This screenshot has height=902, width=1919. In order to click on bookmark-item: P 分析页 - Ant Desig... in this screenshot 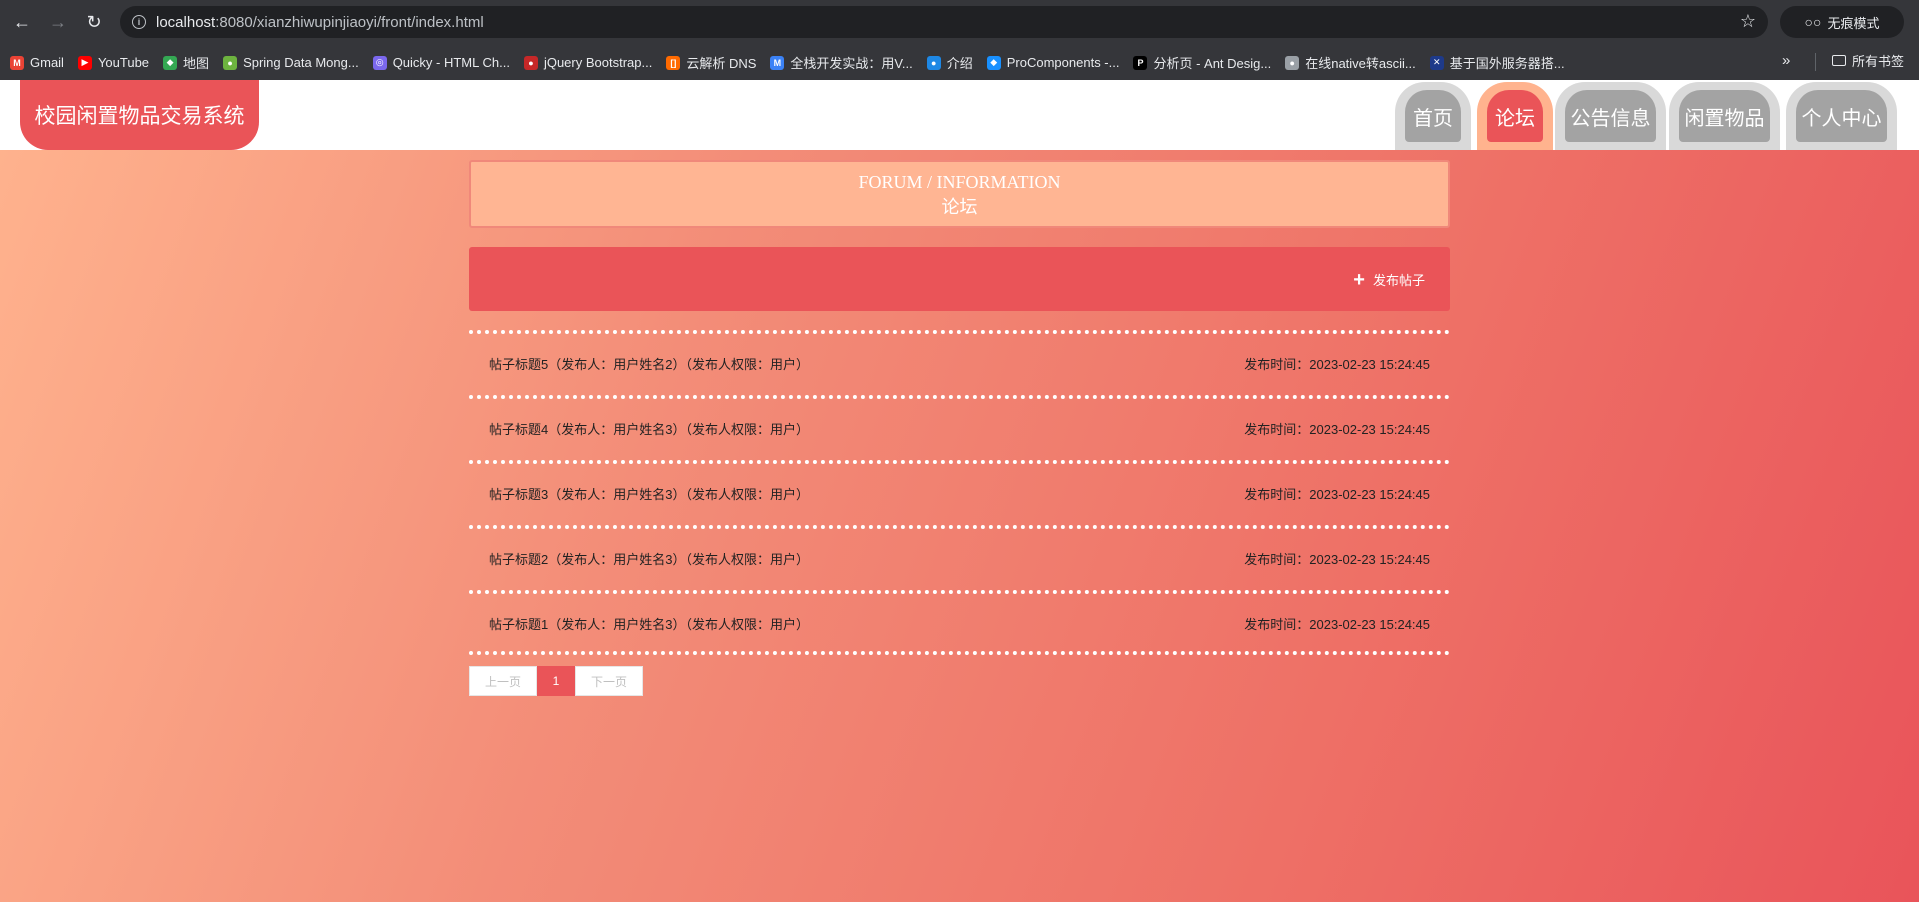, I will do `click(1202, 62)`.